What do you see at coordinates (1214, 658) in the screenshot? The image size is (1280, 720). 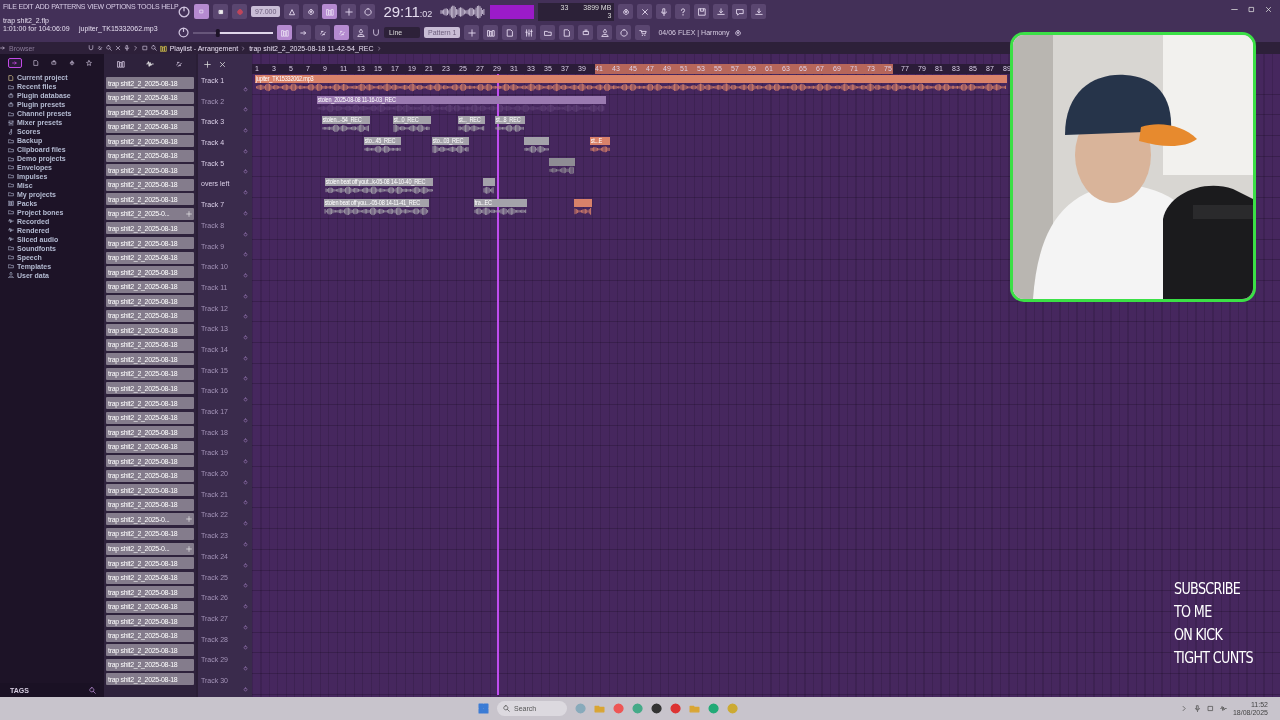 I see `overlay-text: TIGHT CUNTS` at bounding box center [1214, 658].